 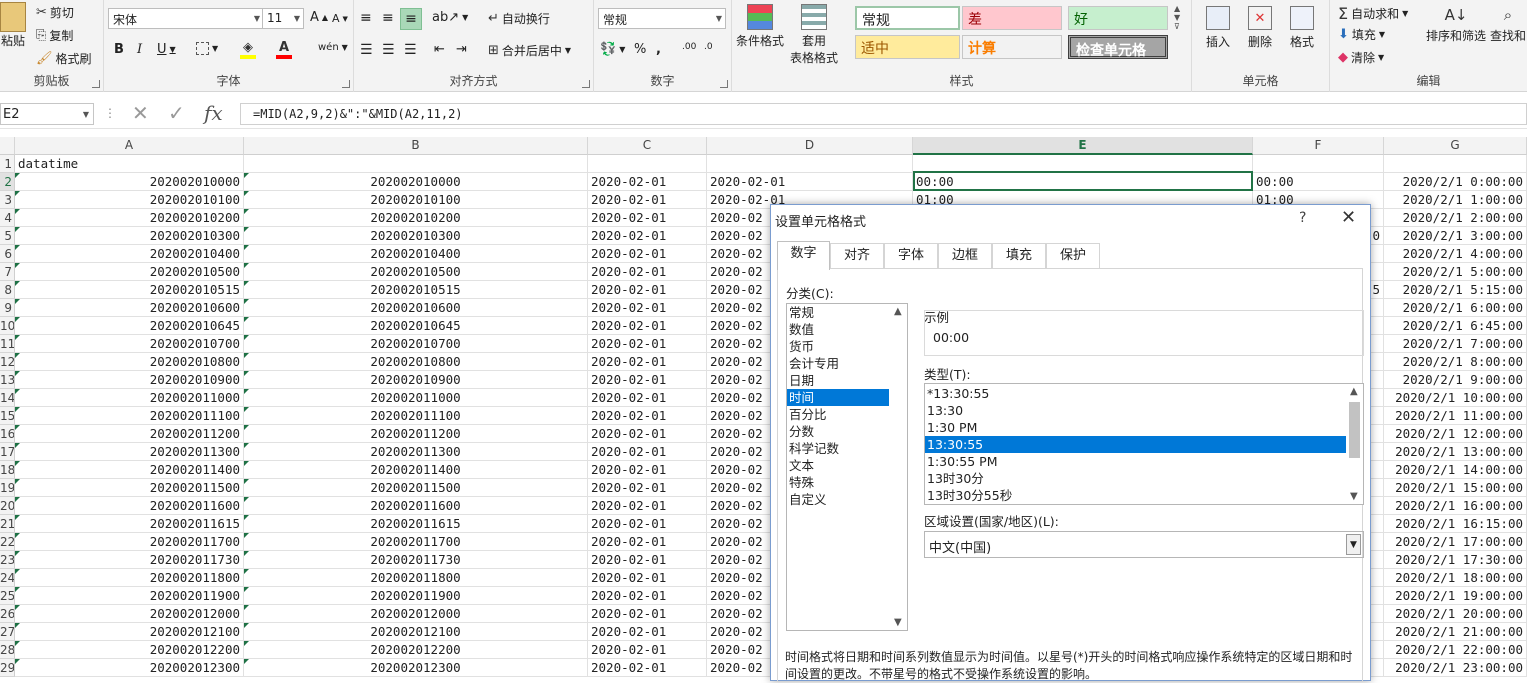 What do you see at coordinates (662, 18) in the screenshot?
I see `number-format-combo: 常规 ▼` at bounding box center [662, 18].